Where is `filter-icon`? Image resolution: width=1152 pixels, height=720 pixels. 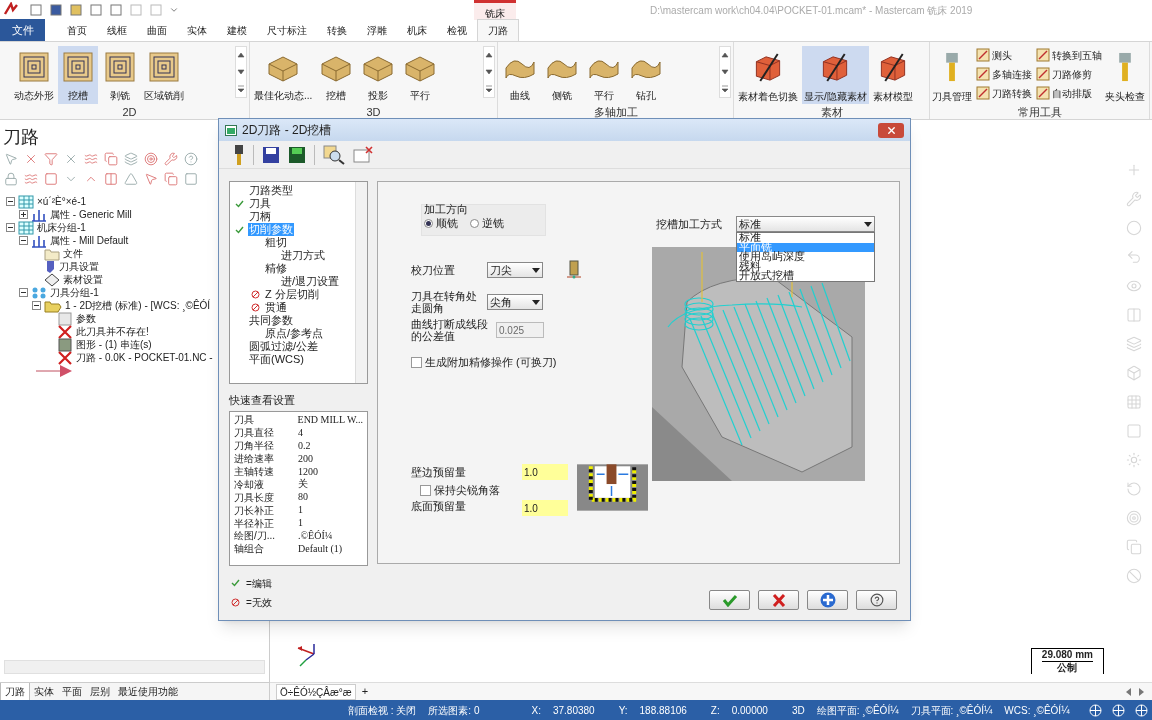 filter-icon is located at coordinates (51, 159).